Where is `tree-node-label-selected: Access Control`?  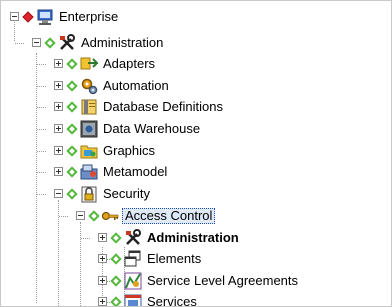 tree-node-label-selected: Access Control is located at coordinates (169, 216).